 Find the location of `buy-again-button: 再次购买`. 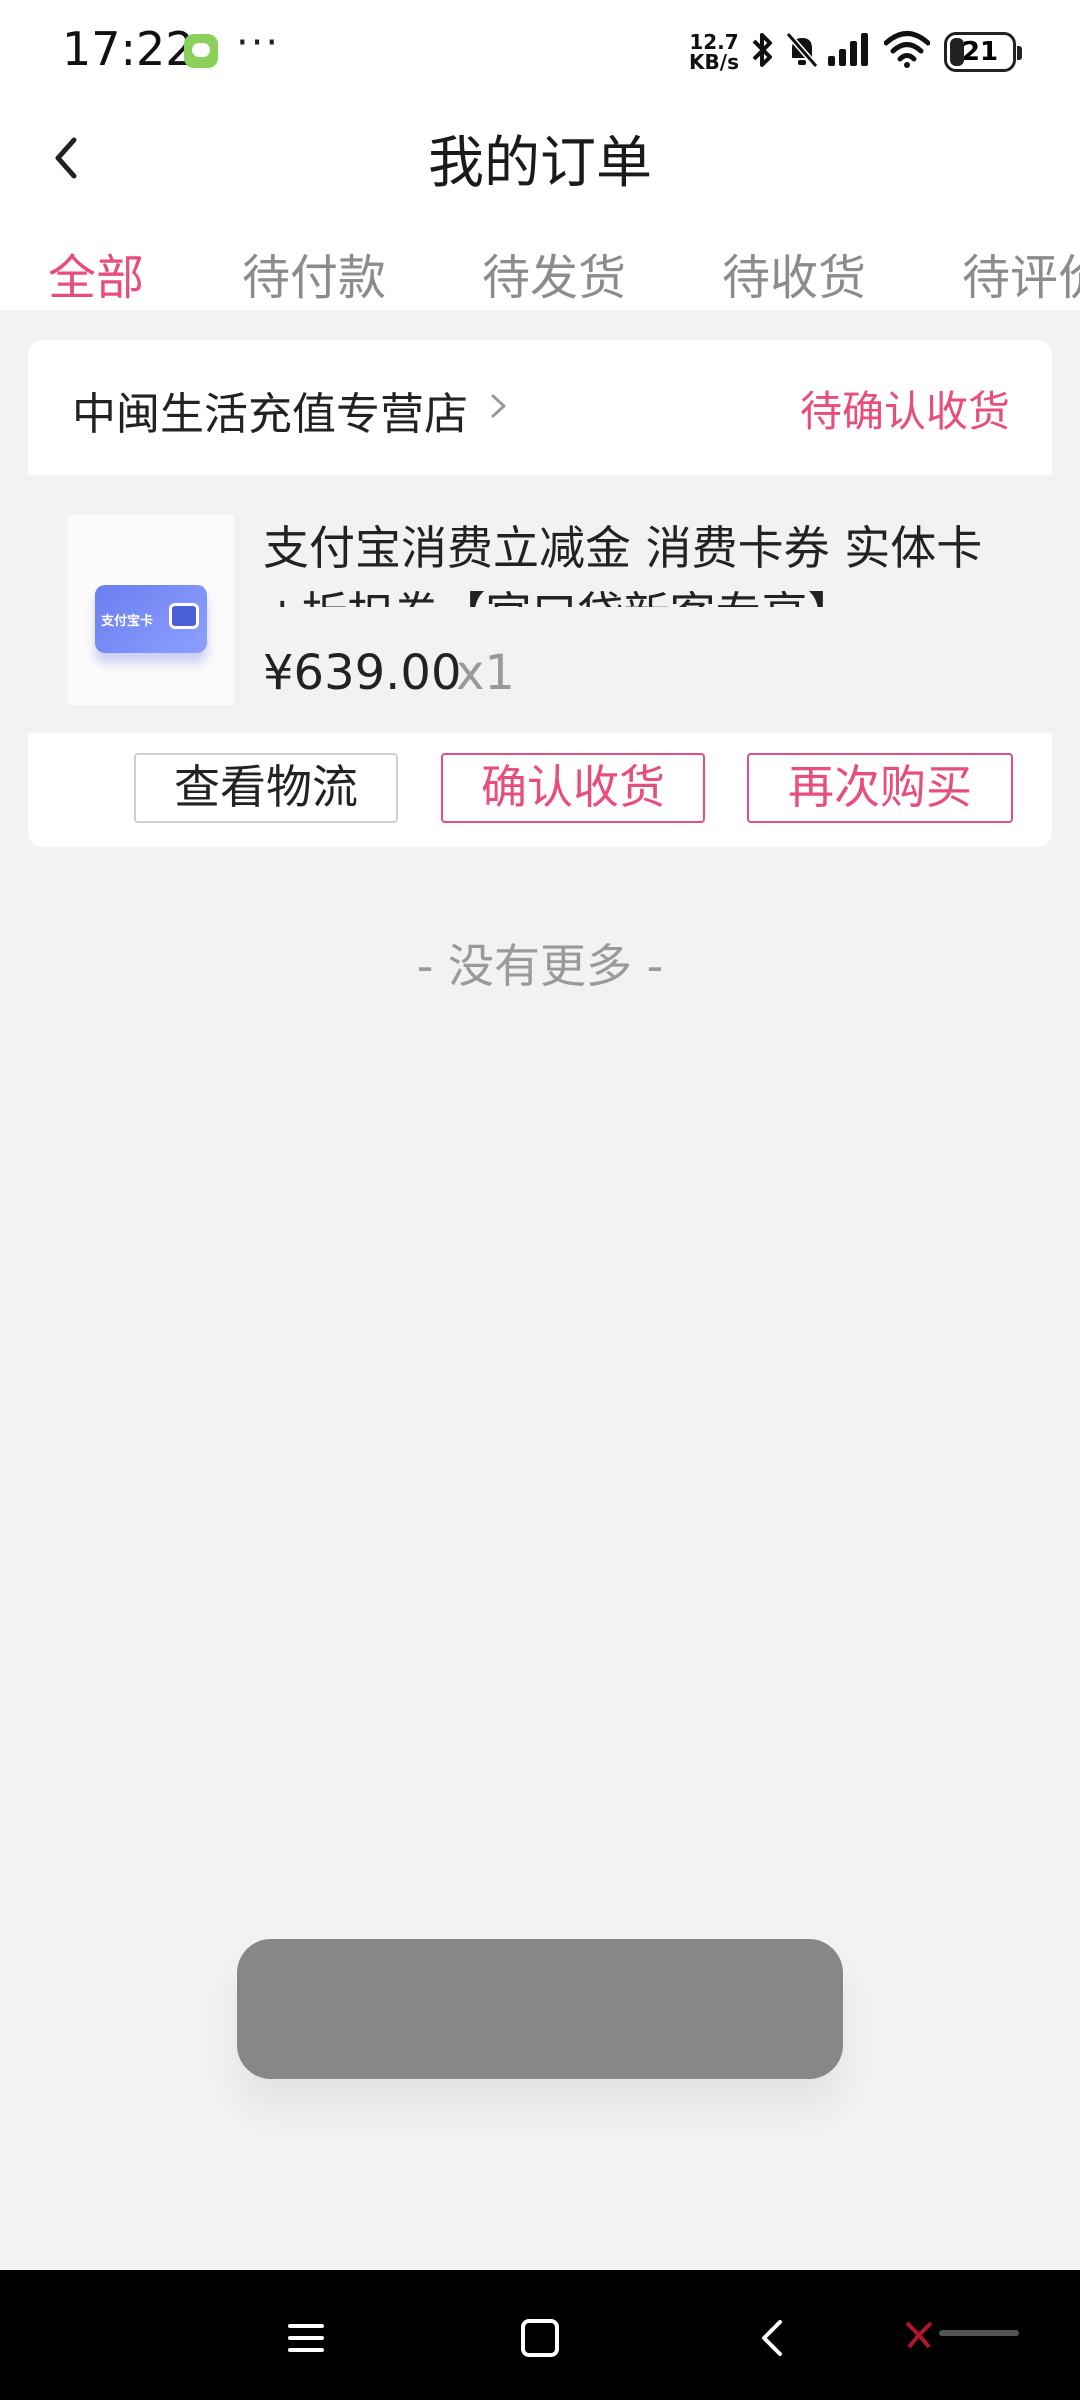

buy-again-button: 再次购买 is located at coordinates (880, 788).